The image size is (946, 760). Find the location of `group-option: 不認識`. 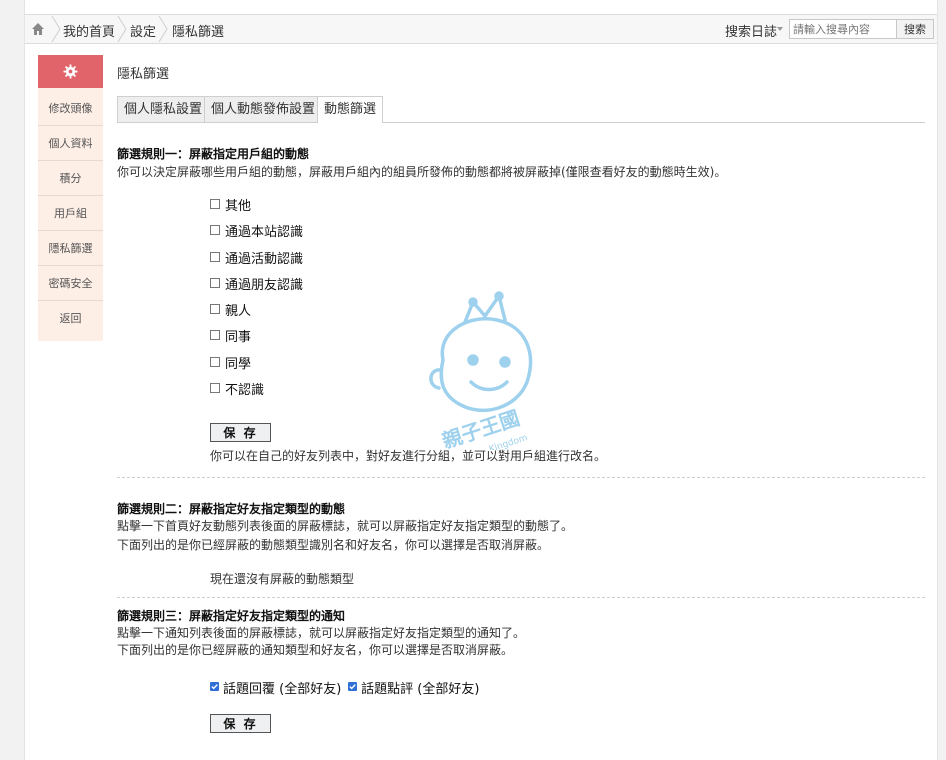

group-option: 不認識 is located at coordinates (237, 388).